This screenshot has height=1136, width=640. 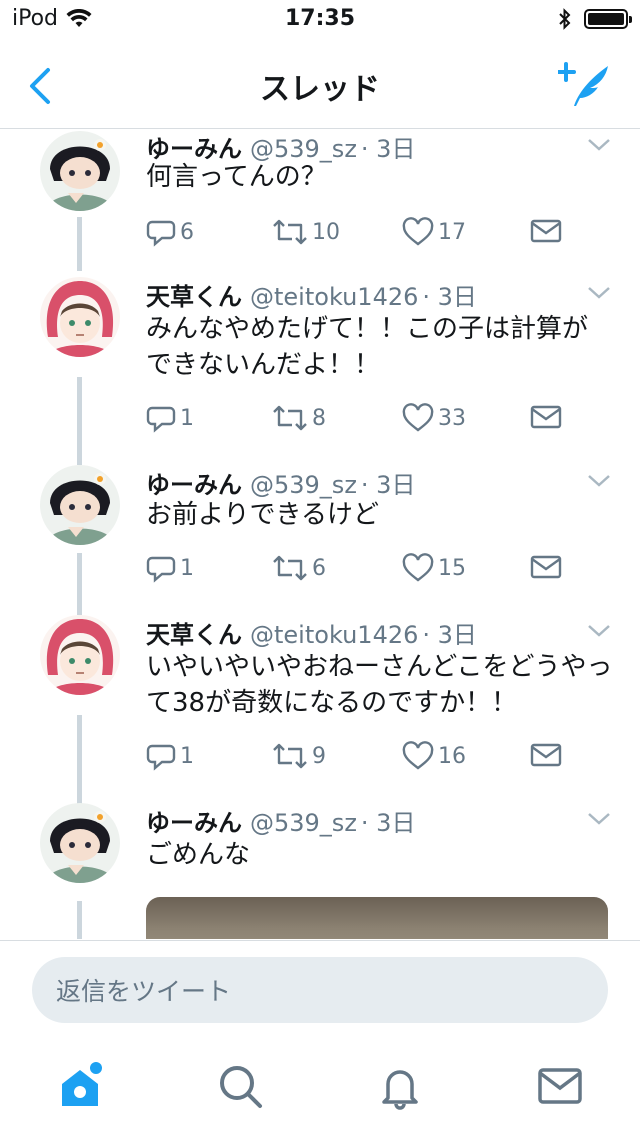 I want to click on tab-search, so click(x=240, y=1086).